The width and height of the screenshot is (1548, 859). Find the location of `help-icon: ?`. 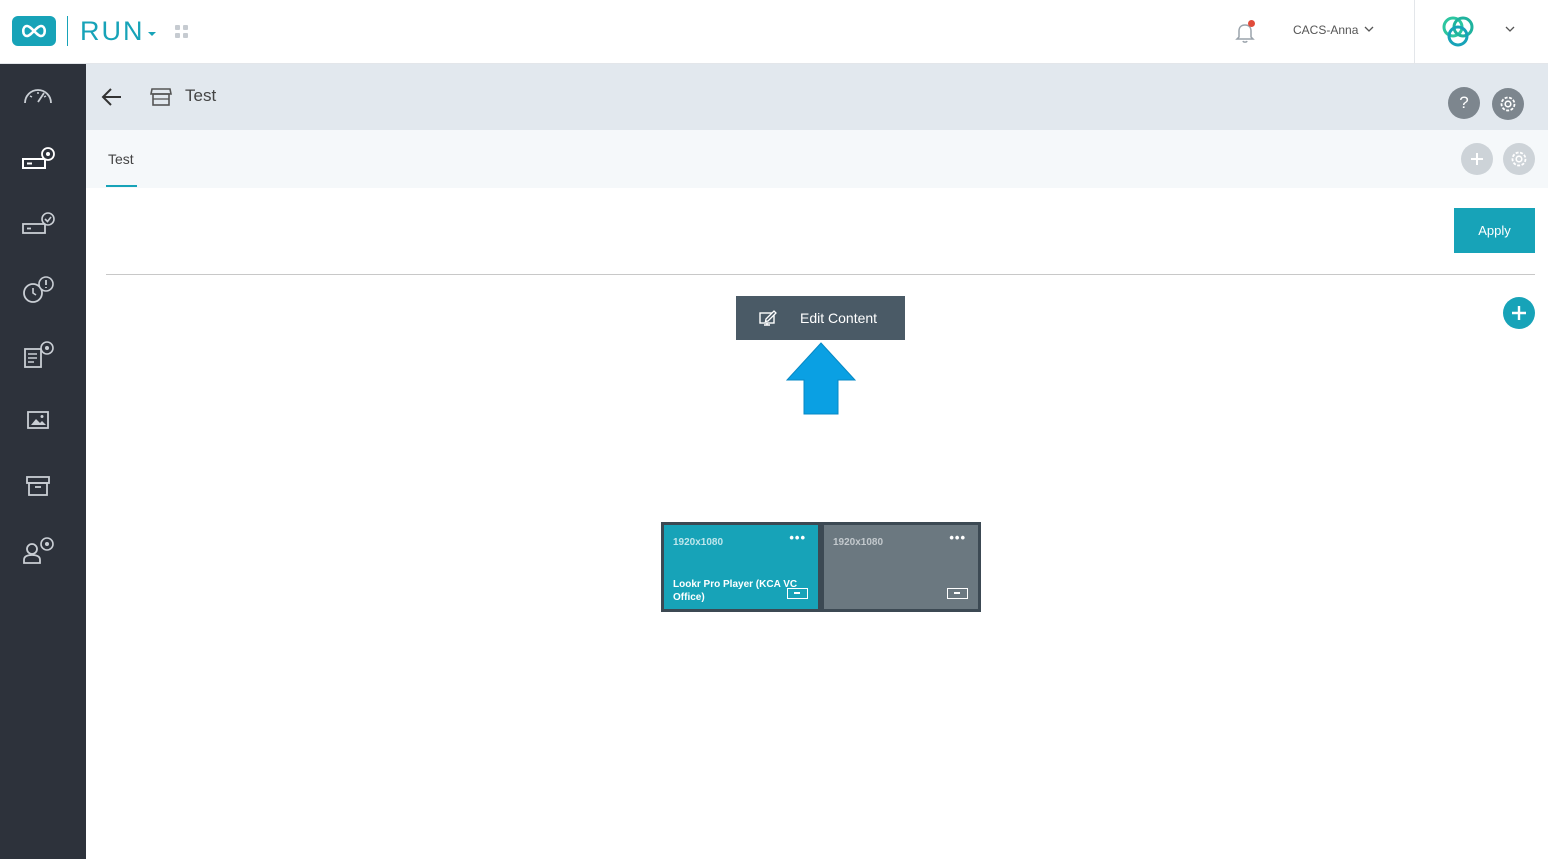

help-icon: ? is located at coordinates (1464, 102).